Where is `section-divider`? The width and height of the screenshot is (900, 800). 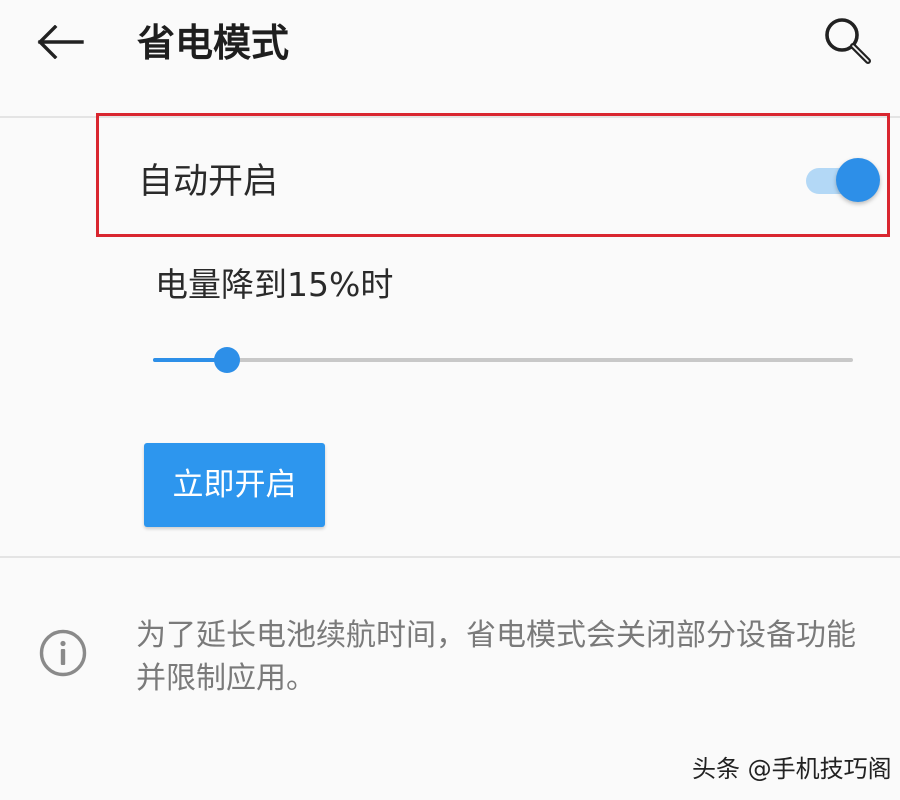 section-divider is located at coordinates (450, 557).